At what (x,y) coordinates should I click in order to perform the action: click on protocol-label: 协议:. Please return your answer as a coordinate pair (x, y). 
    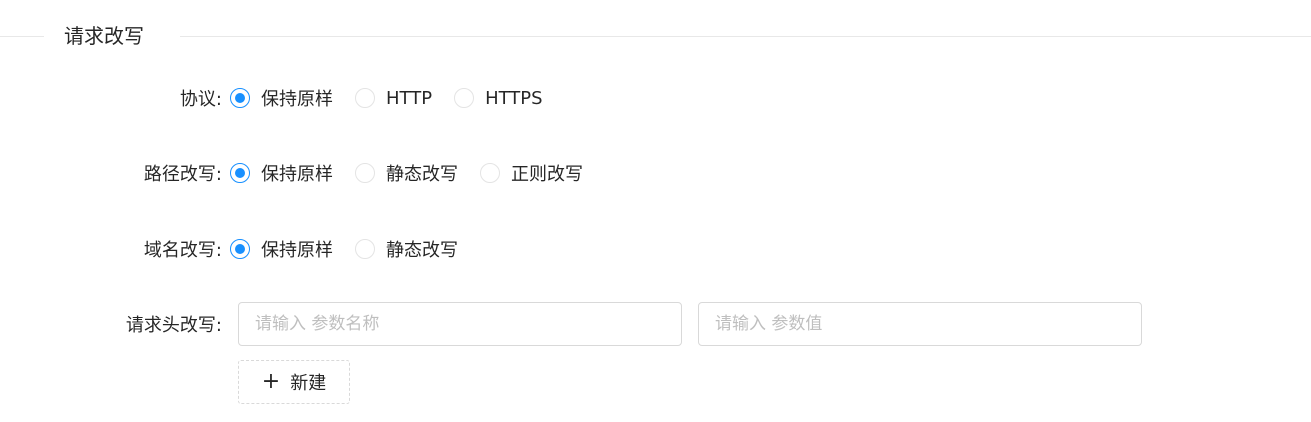
    Looking at the image, I should click on (200, 99).